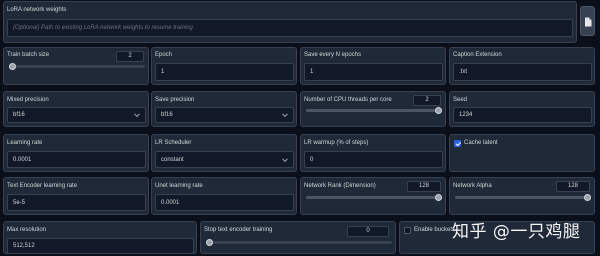 The width and height of the screenshot is (600, 256). What do you see at coordinates (522, 153) in the screenshot?
I see `cache-latent-panel: Cache latent` at bounding box center [522, 153].